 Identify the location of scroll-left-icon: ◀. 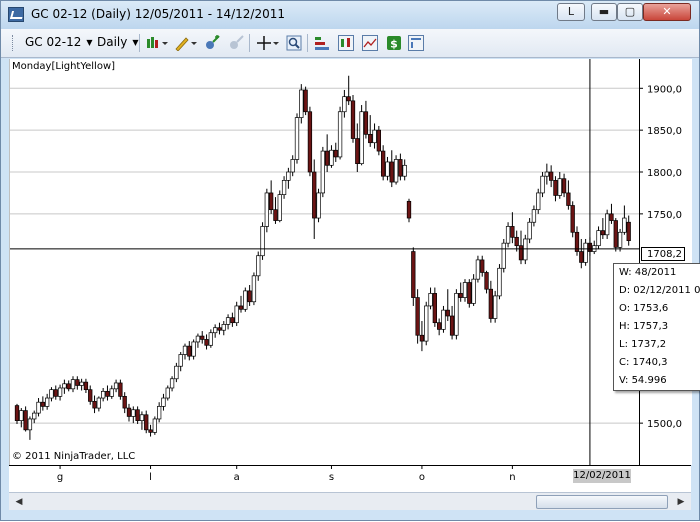
(19, 502).